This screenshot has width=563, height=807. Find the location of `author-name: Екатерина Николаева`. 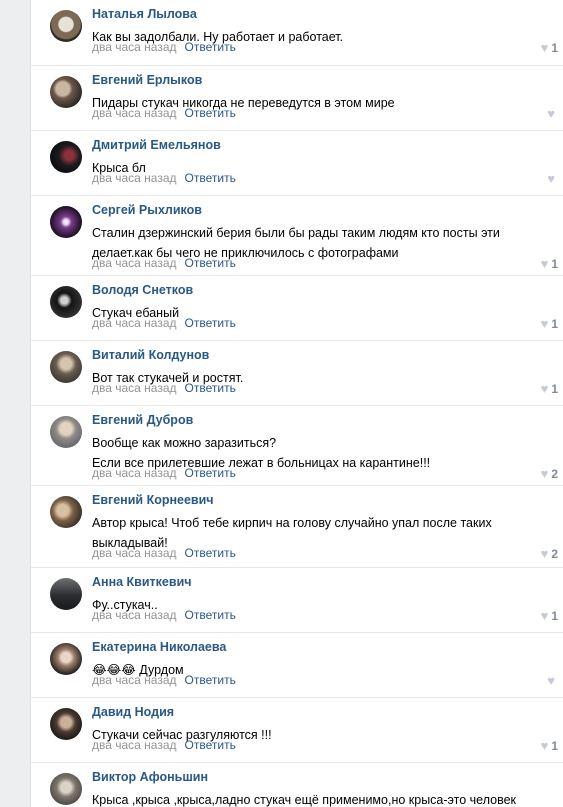

author-name: Екатерина Николаева is located at coordinates (159, 647).